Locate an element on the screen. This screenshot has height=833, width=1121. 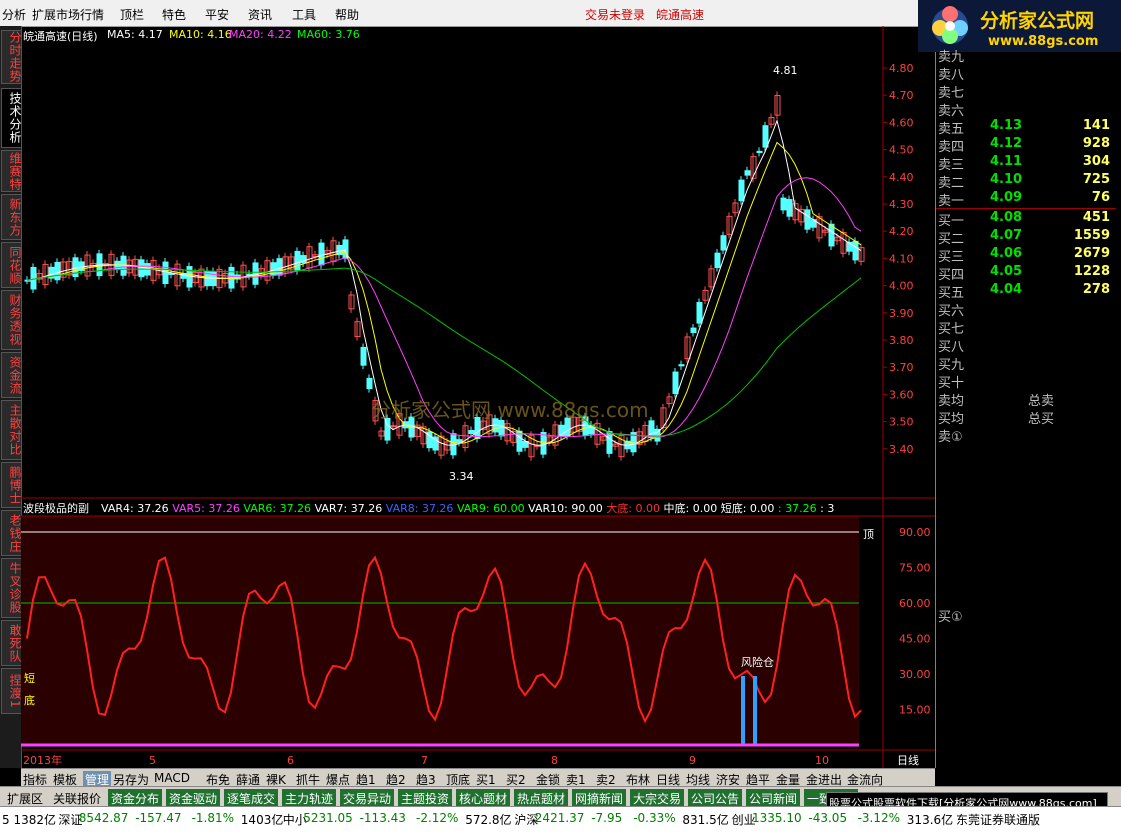
order-book-row: 卖二 4.10 725 is located at coordinates (1026, 181).